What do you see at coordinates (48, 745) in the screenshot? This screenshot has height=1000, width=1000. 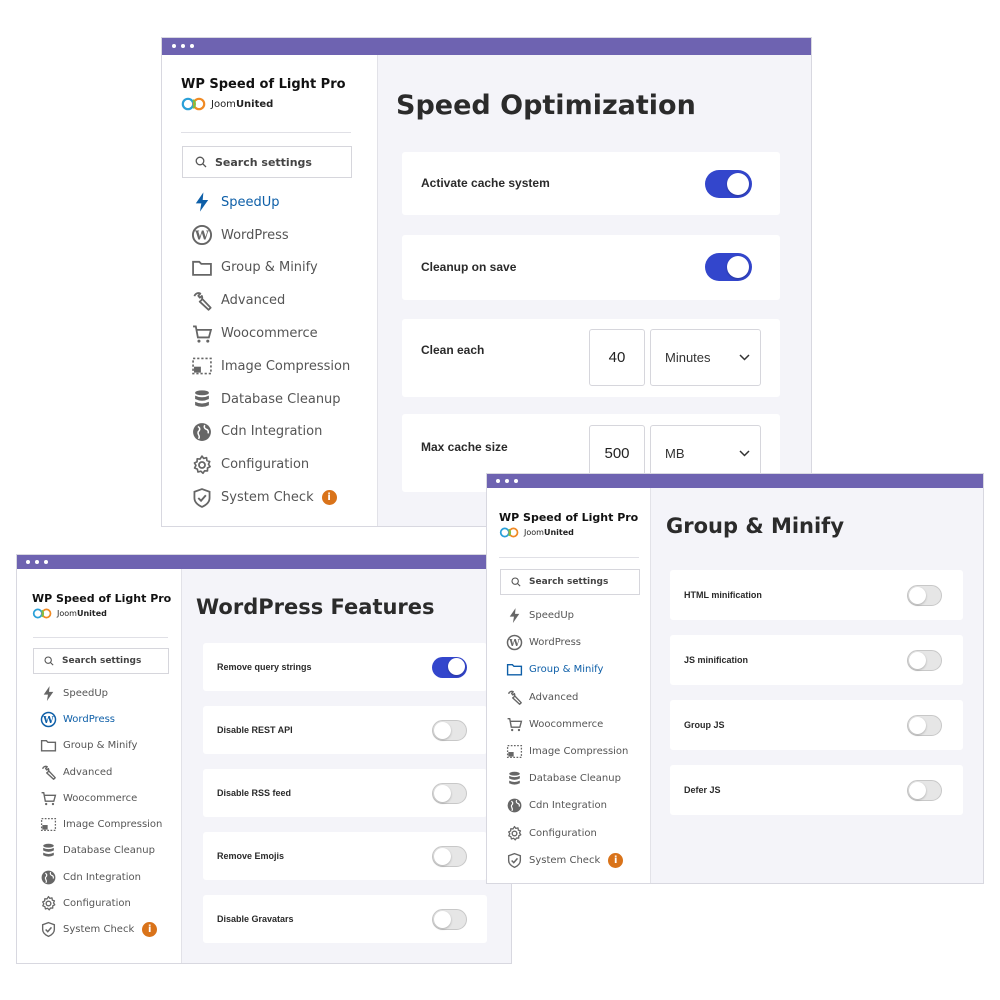 I see `folder-icon` at bounding box center [48, 745].